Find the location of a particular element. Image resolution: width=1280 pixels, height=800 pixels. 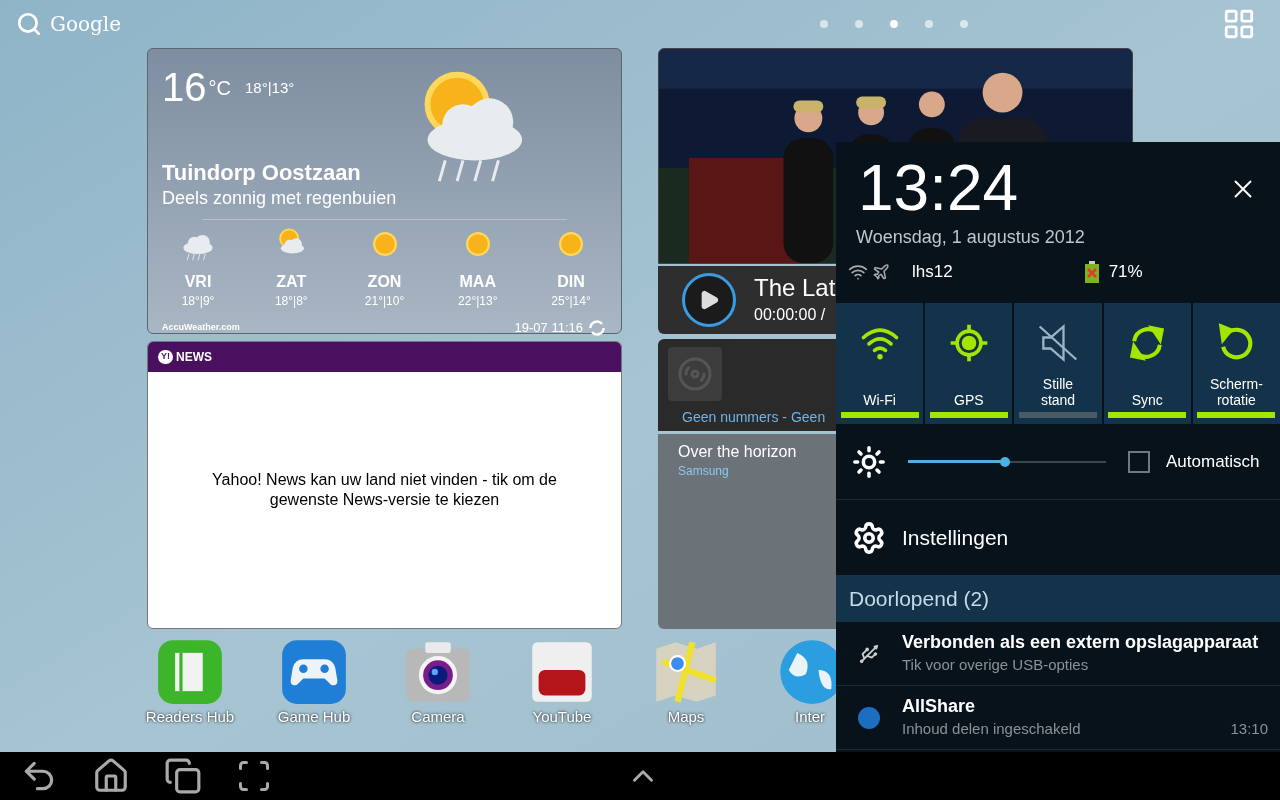

notification-item: AllShare Inhoud delen ingeschakeld 13:10 is located at coordinates (1058, 718).